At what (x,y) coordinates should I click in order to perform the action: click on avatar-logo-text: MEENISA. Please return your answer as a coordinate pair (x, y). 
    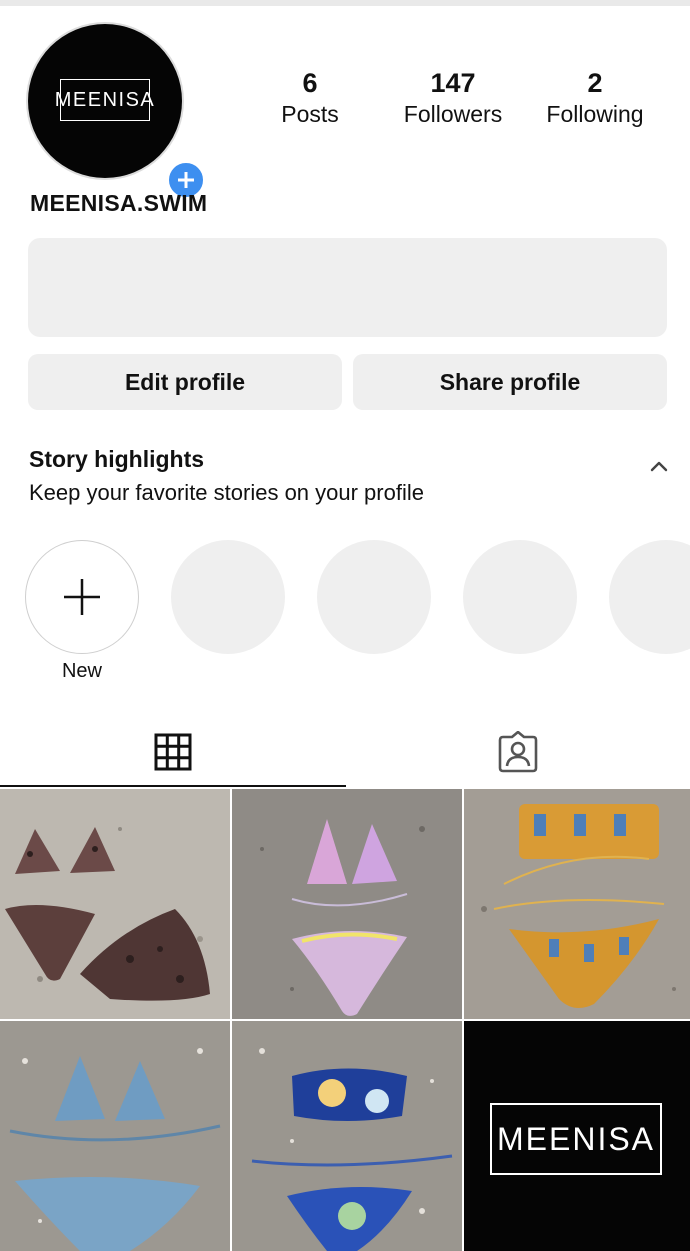
    Looking at the image, I should click on (105, 99).